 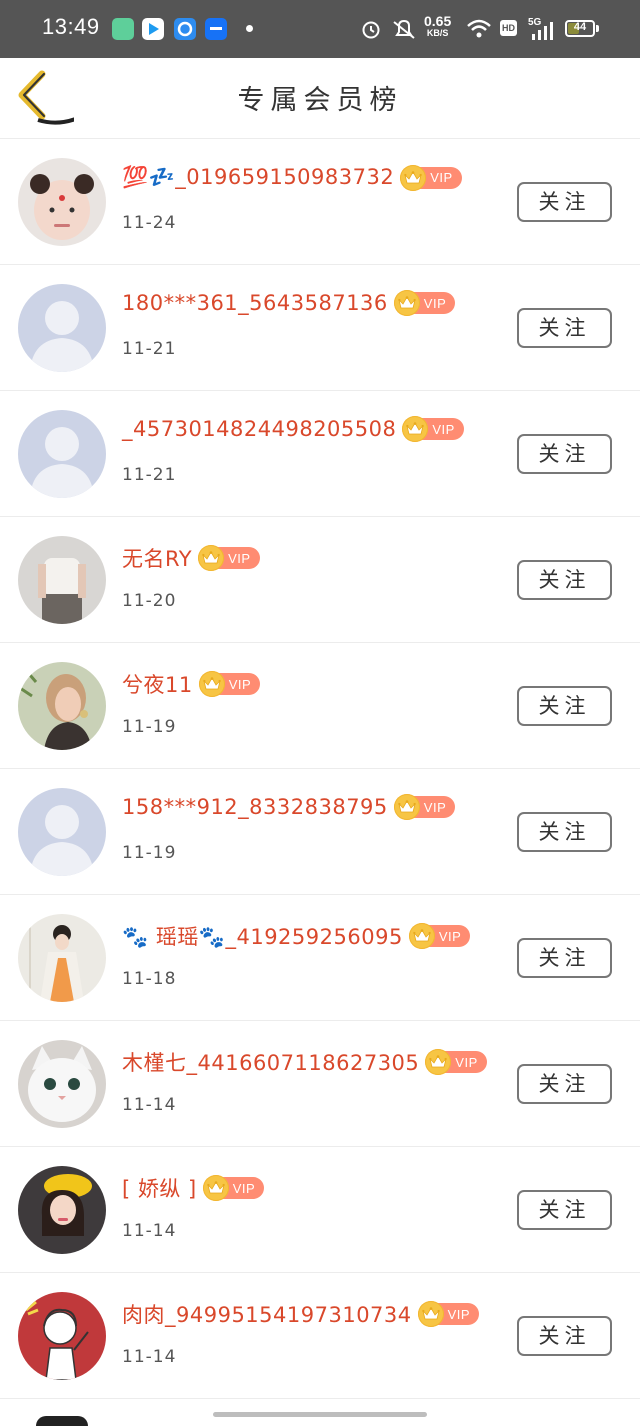 I want to click on status-time: 13:49, so click(x=71, y=26).